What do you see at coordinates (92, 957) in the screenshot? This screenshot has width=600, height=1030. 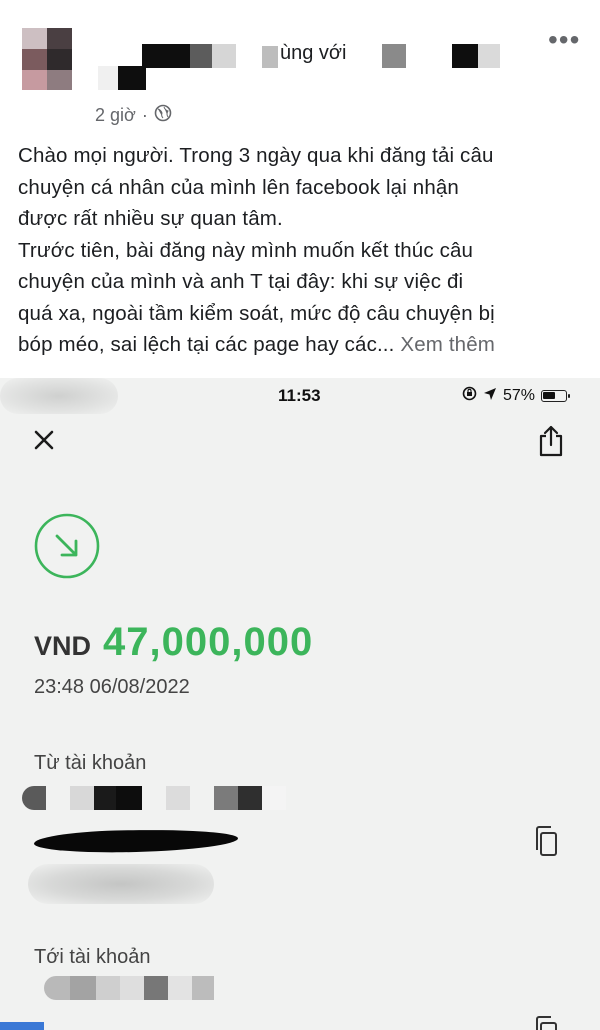 I see `to-account-label: Tới tài khoản` at bounding box center [92, 957].